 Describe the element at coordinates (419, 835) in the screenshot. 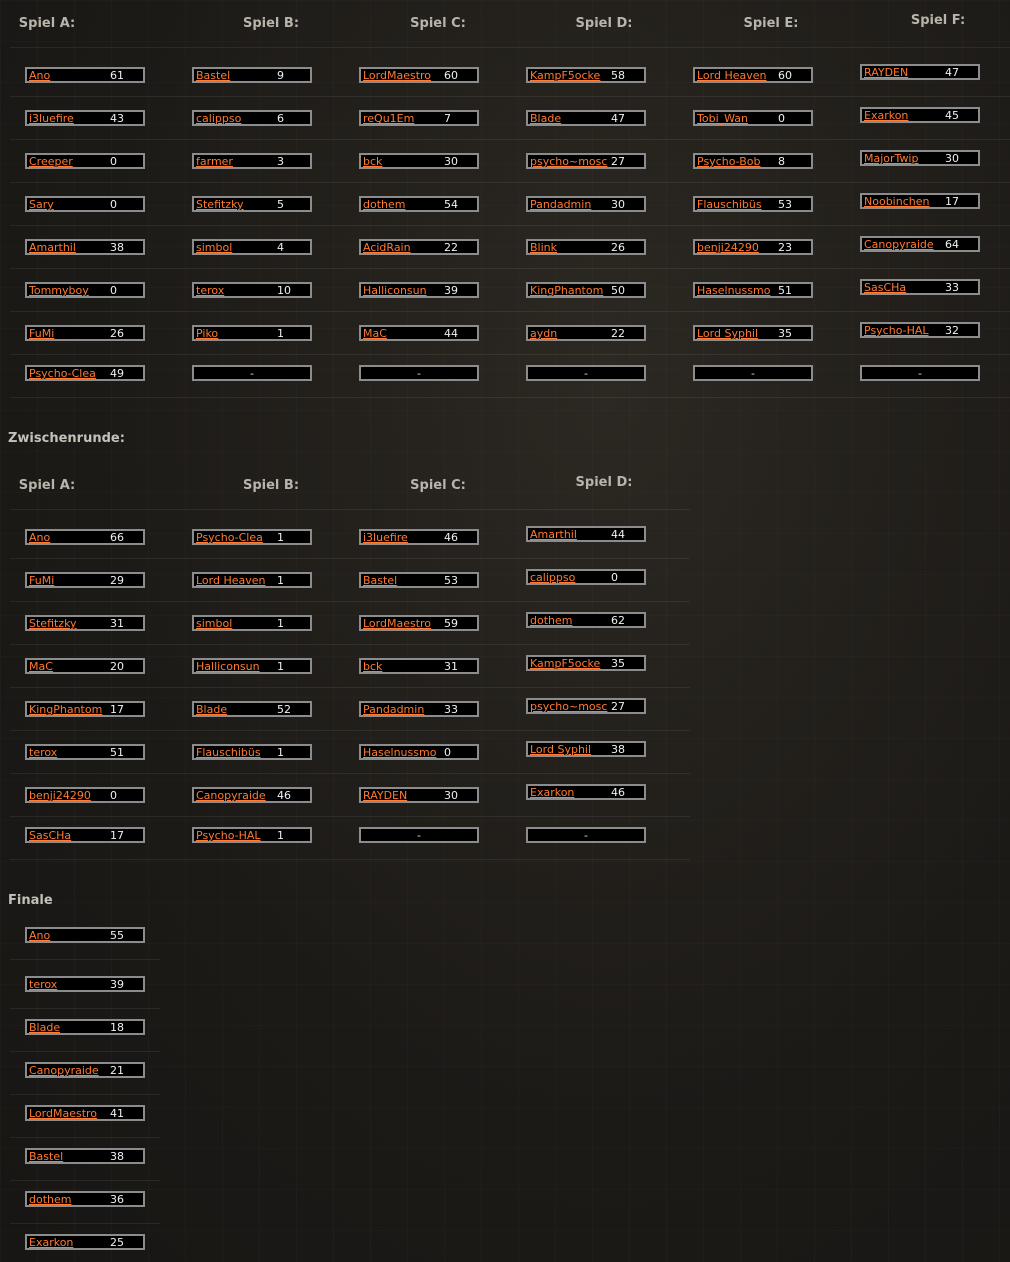

I see `empty-slot-dash: -` at that location.